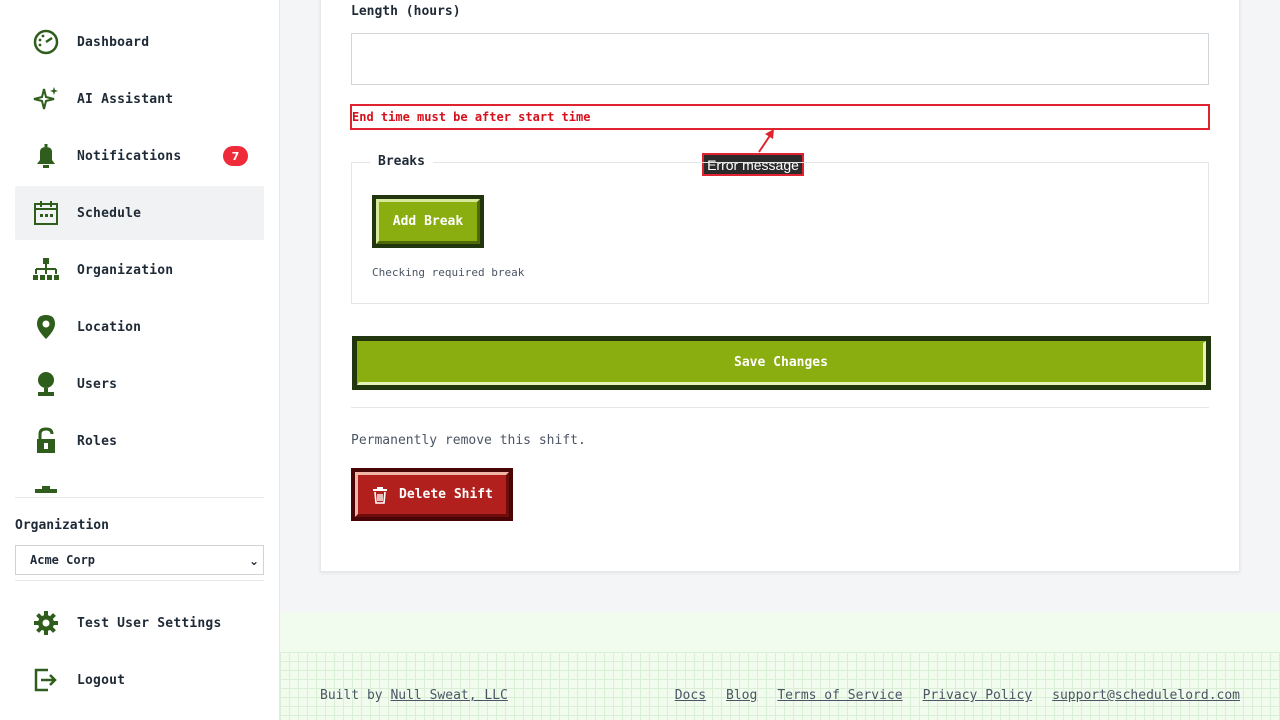 This screenshot has width=1280, height=720. Describe the element at coordinates (780, 117) in the screenshot. I see `error-message: End time must be after start time` at that location.